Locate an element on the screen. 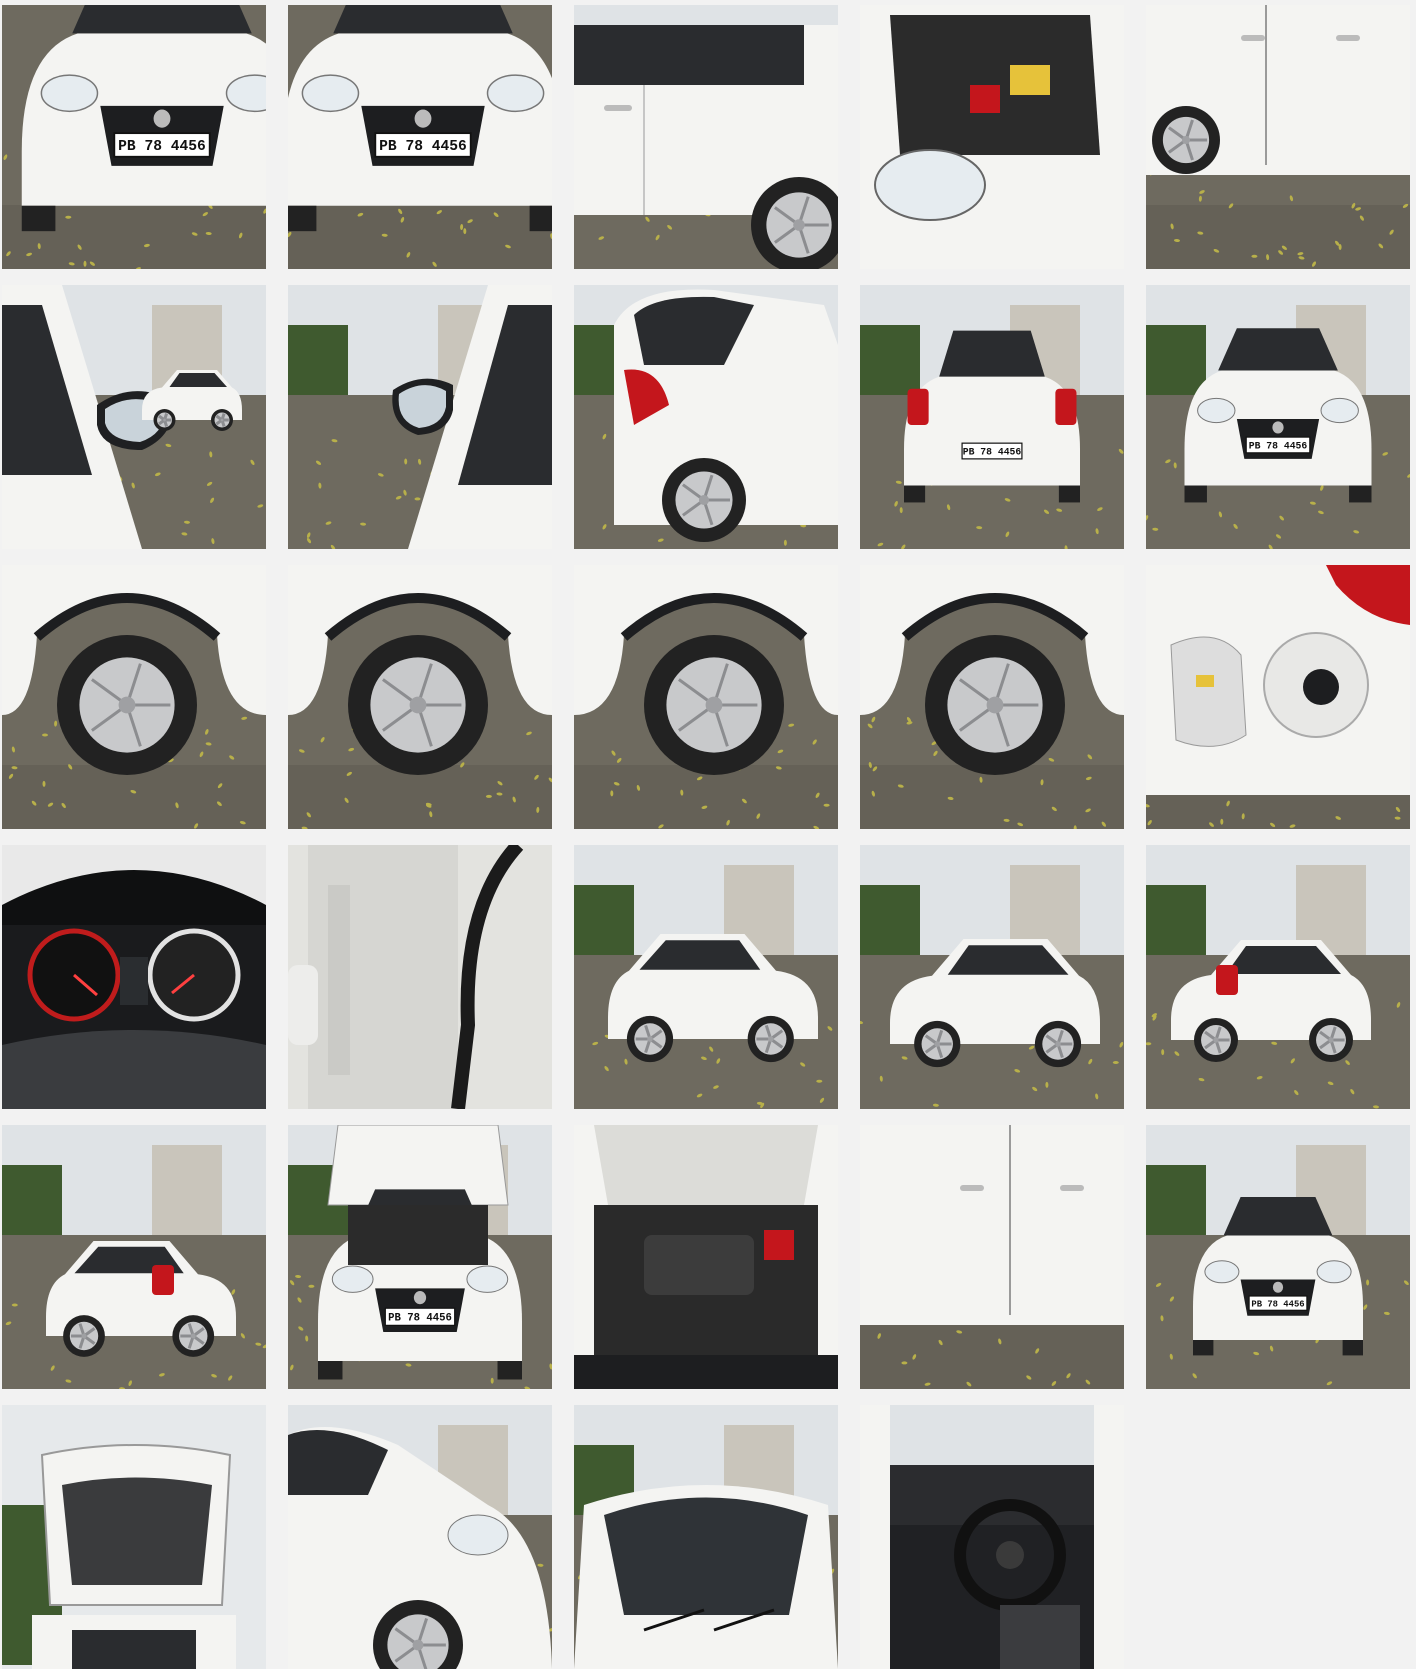 Image resolution: width=1416 pixels, height=1669 pixels. photo-thumbnail-interior-dashboard is located at coordinates (992, 1537).